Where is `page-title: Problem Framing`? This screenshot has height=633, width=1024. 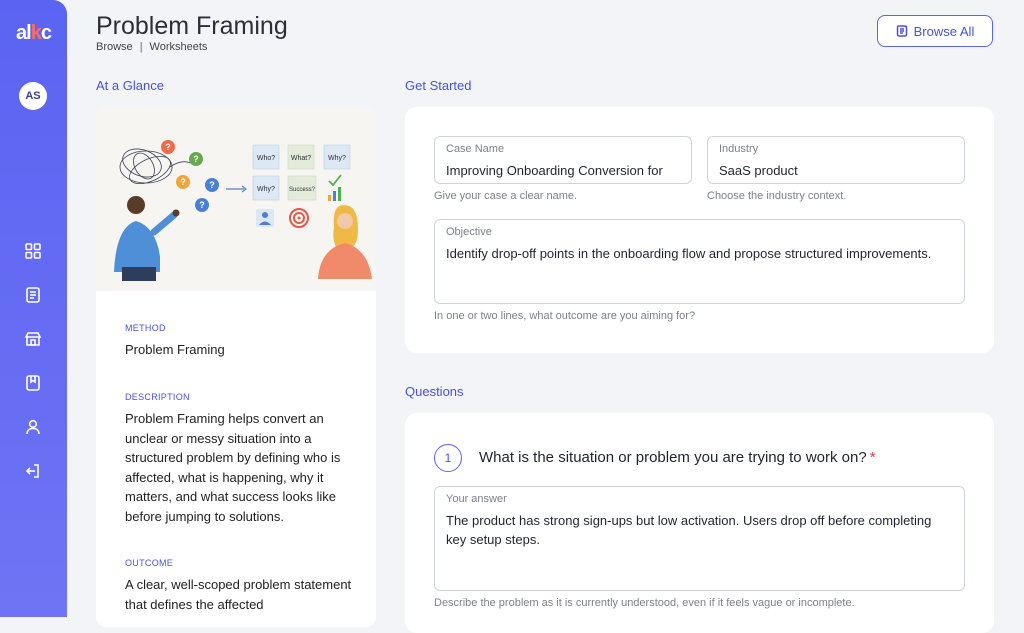 page-title: Problem Framing is located at coordinates (192, 26).